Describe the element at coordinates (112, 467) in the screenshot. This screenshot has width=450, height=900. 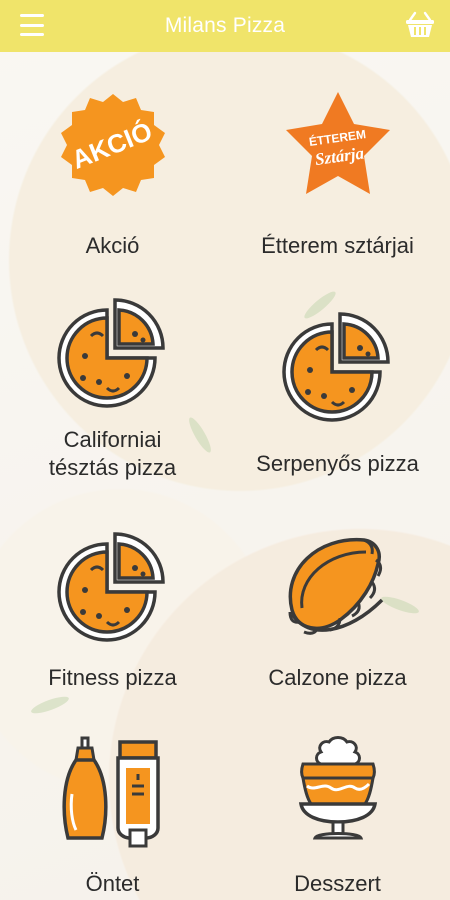
I see `category-label-line2: tésztás pizza` at that location.